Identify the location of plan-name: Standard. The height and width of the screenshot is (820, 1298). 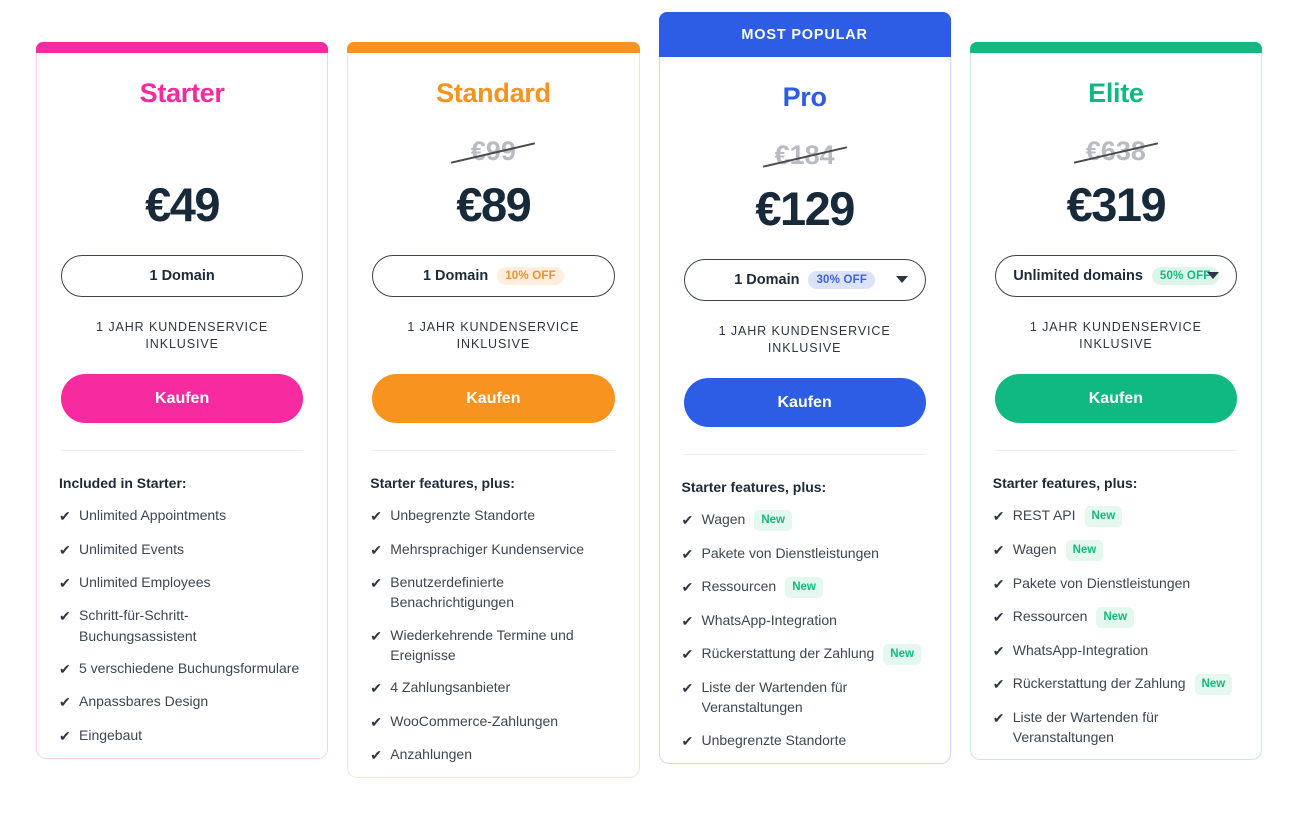
(493, 93).